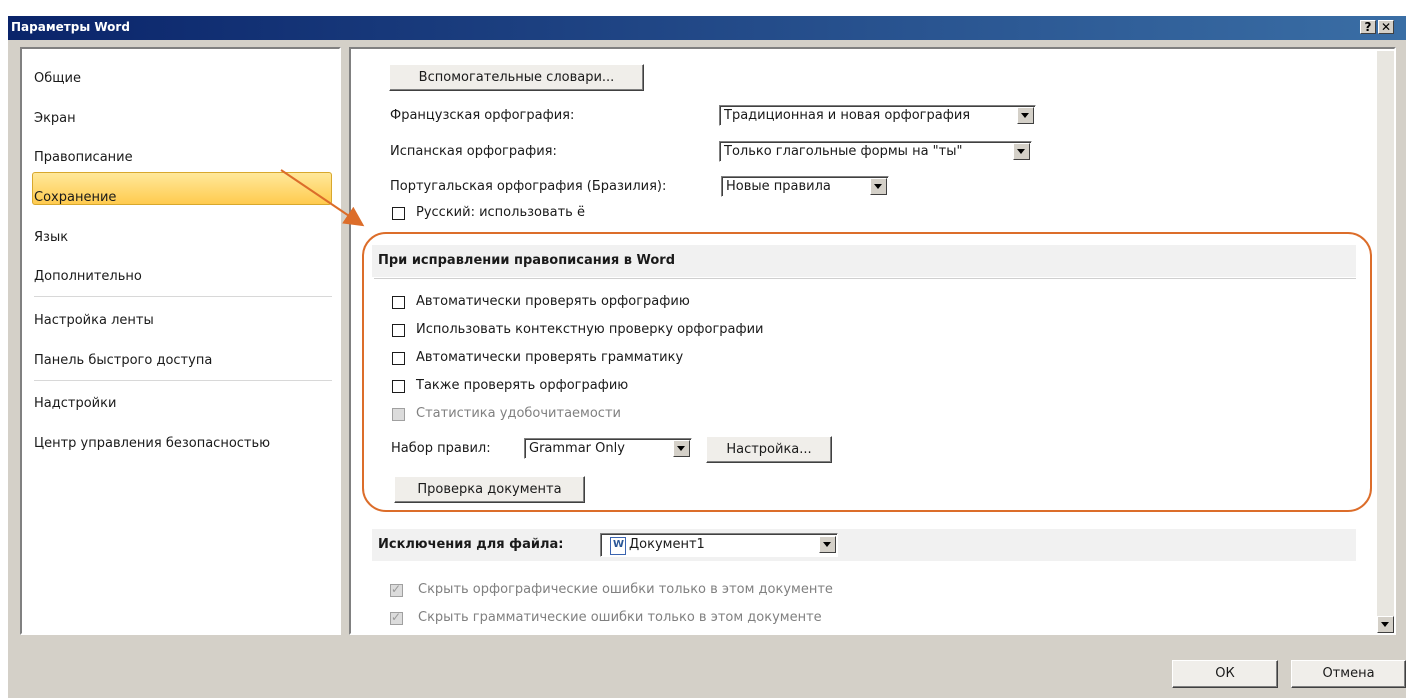 This screenshot has height=698, width=1406. I want to click on annotation-arrow-icon, so click(322, 198).